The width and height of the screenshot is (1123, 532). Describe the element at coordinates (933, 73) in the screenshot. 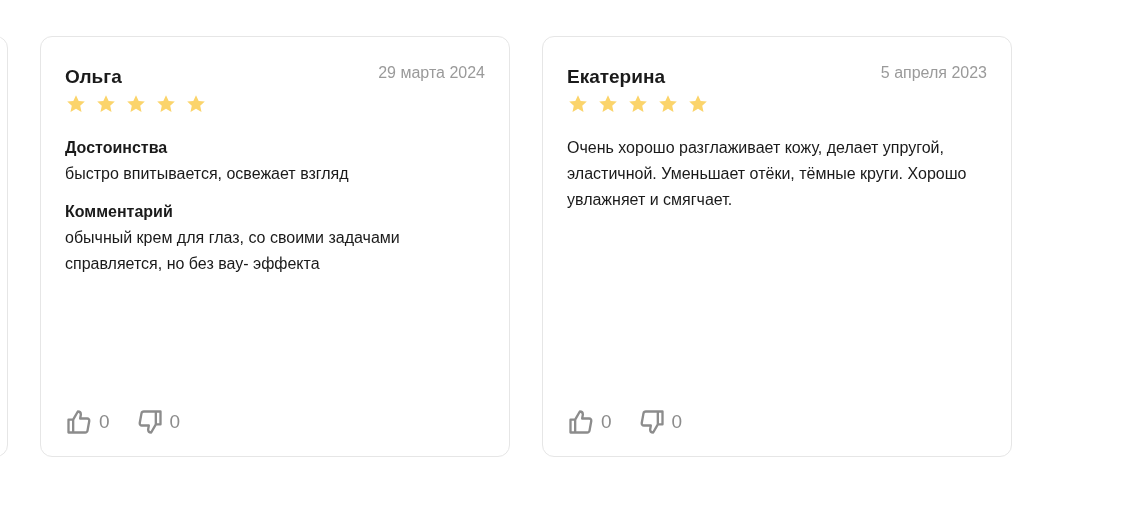

I see `review-date: 5 апреля 2023` at that location.